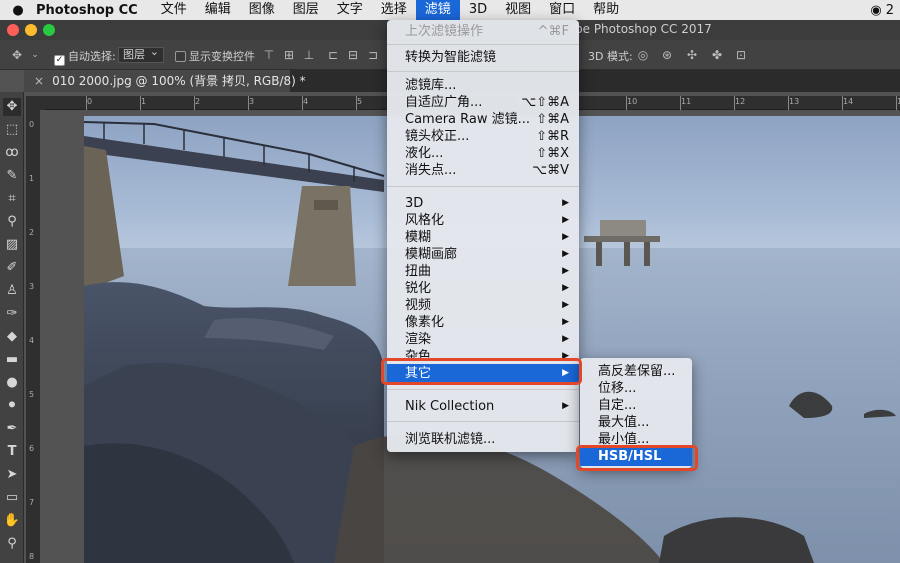 The width and height of the screenshot is (900, 563). Describe the element at coordinates (483, 254) in the screenshot. I see `menu-item-blur-gallery: 模糊画廊 ▶` at that location.